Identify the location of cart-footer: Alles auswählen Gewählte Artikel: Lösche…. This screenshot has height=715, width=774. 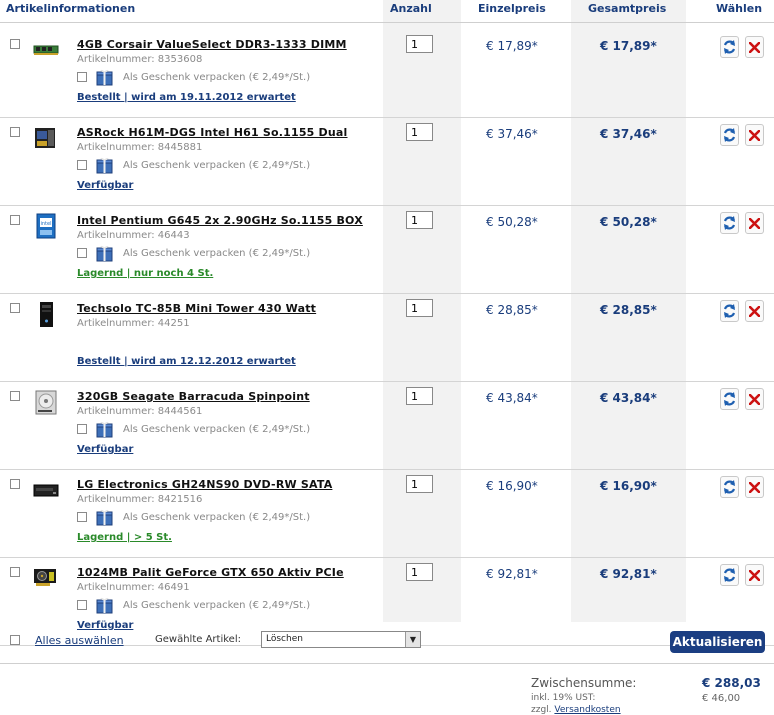
(387, 643).